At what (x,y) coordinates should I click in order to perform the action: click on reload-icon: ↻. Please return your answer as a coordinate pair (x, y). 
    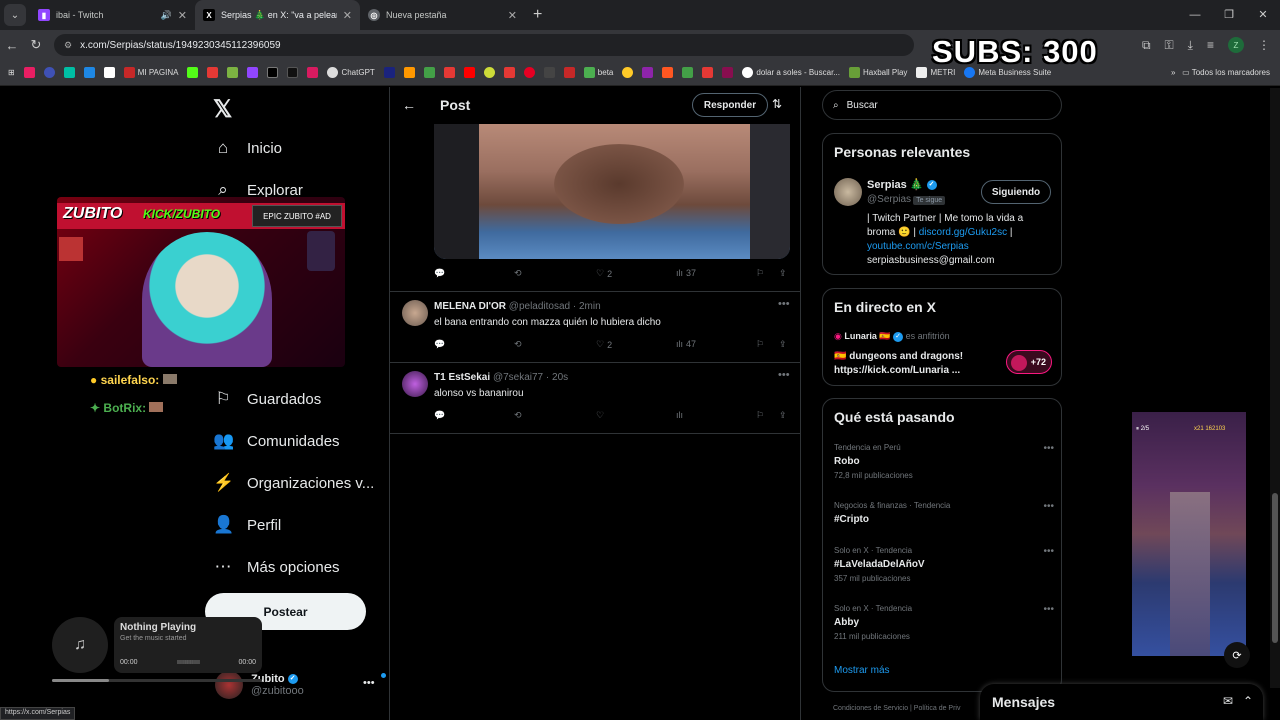
    Looking at the image, I should click on (36, 45).